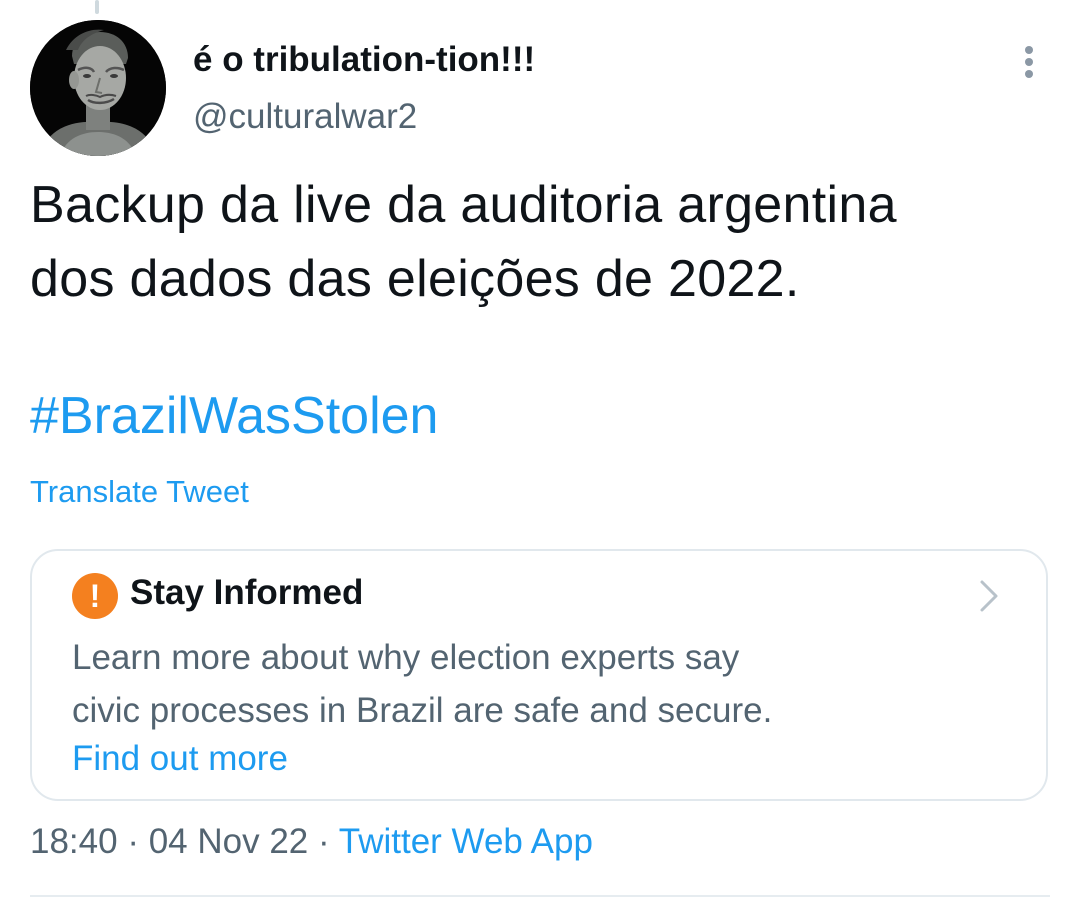 The height and width of the screenshot is (904, 1080). What do you see at coordinates (364, 60) in the screenshot?
I see `author-display-name: é o tribulation-tion!!!` at bounding box center [364, 60].